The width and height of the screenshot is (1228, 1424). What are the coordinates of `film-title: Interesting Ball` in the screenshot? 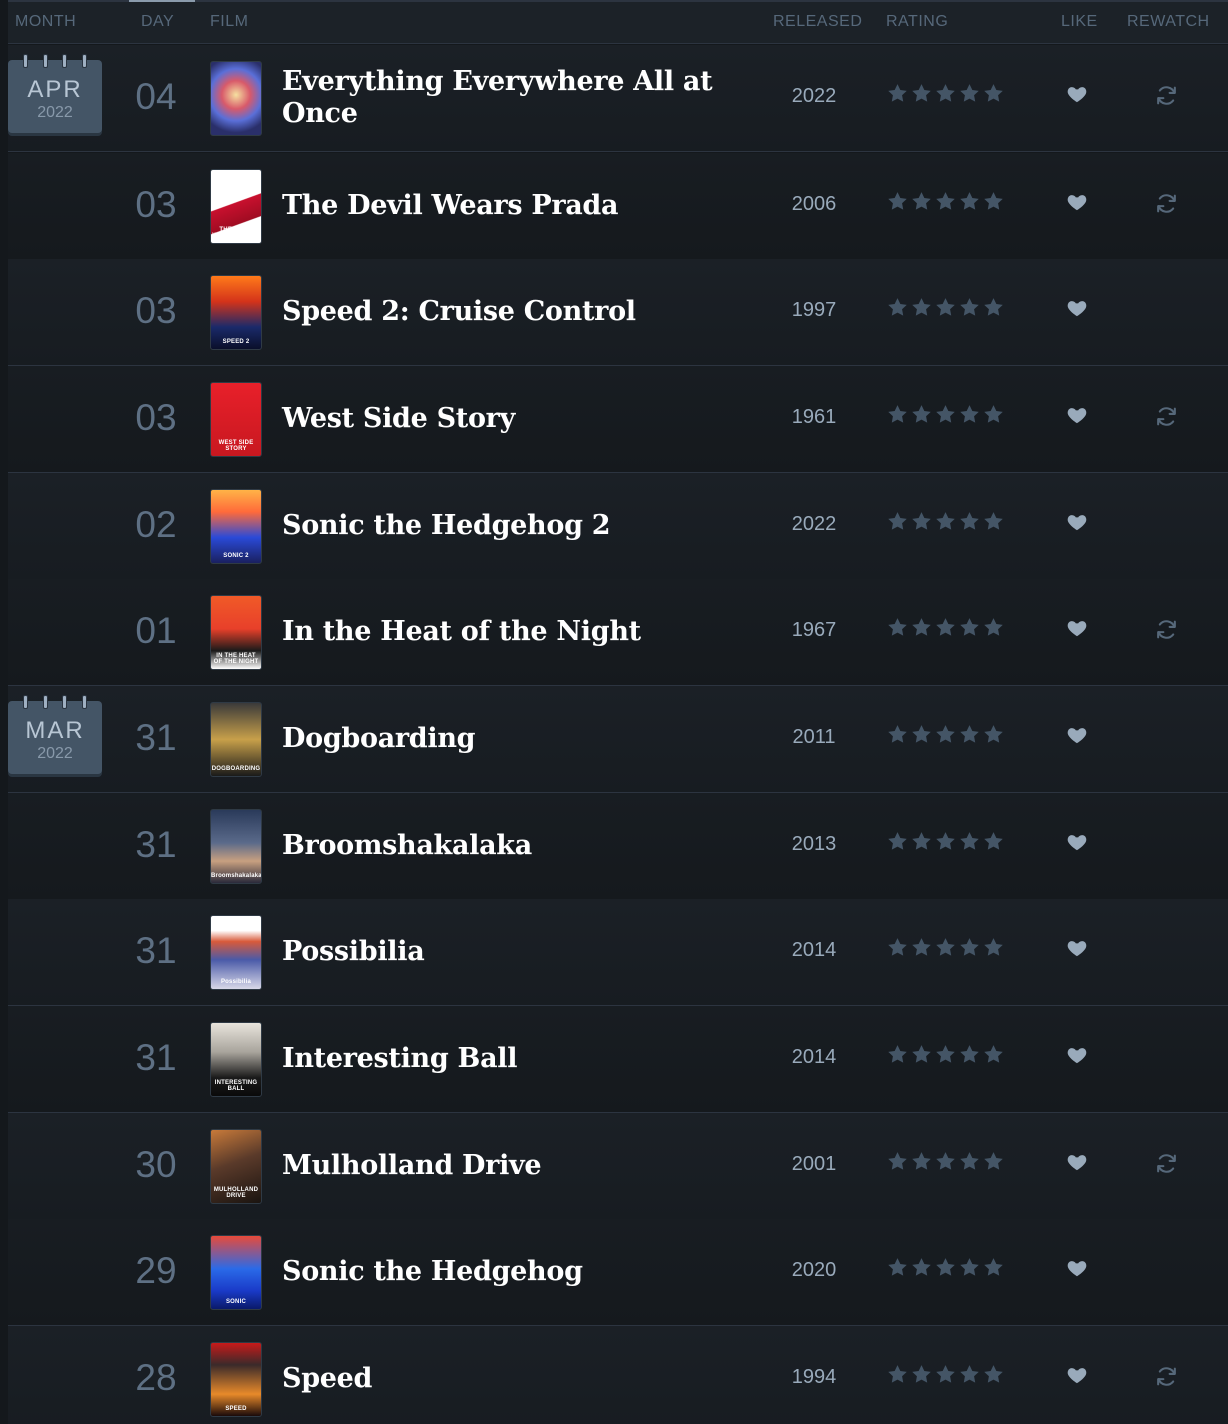 It's located at (502, 1059).